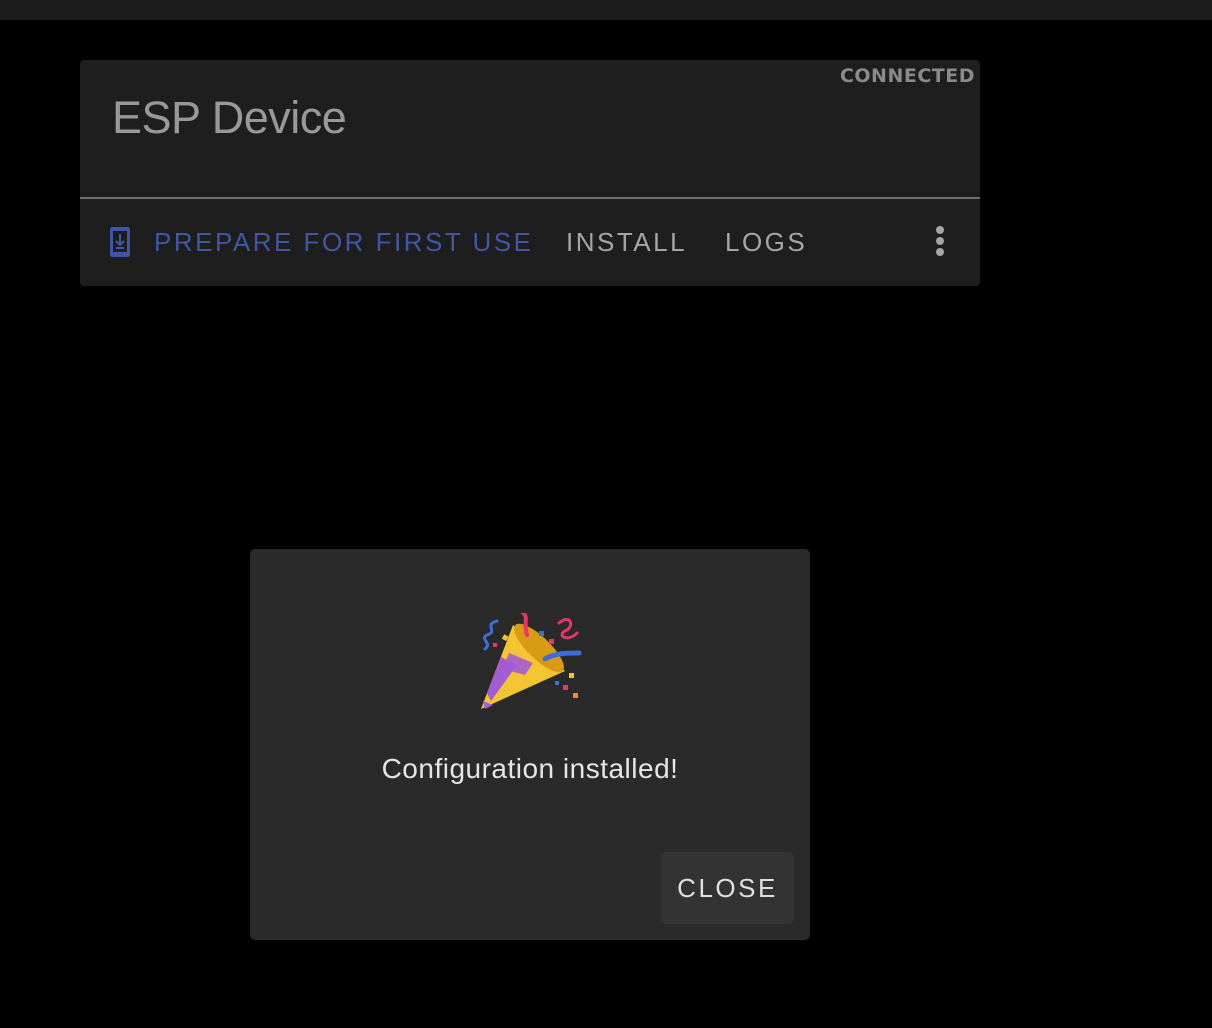 The height and width of the screenshot is (1028, 1212). What do you see at coordinates (229, 117) in the screenshot?
I see `device-title: ESP Device` at bounding box center [229, 117].